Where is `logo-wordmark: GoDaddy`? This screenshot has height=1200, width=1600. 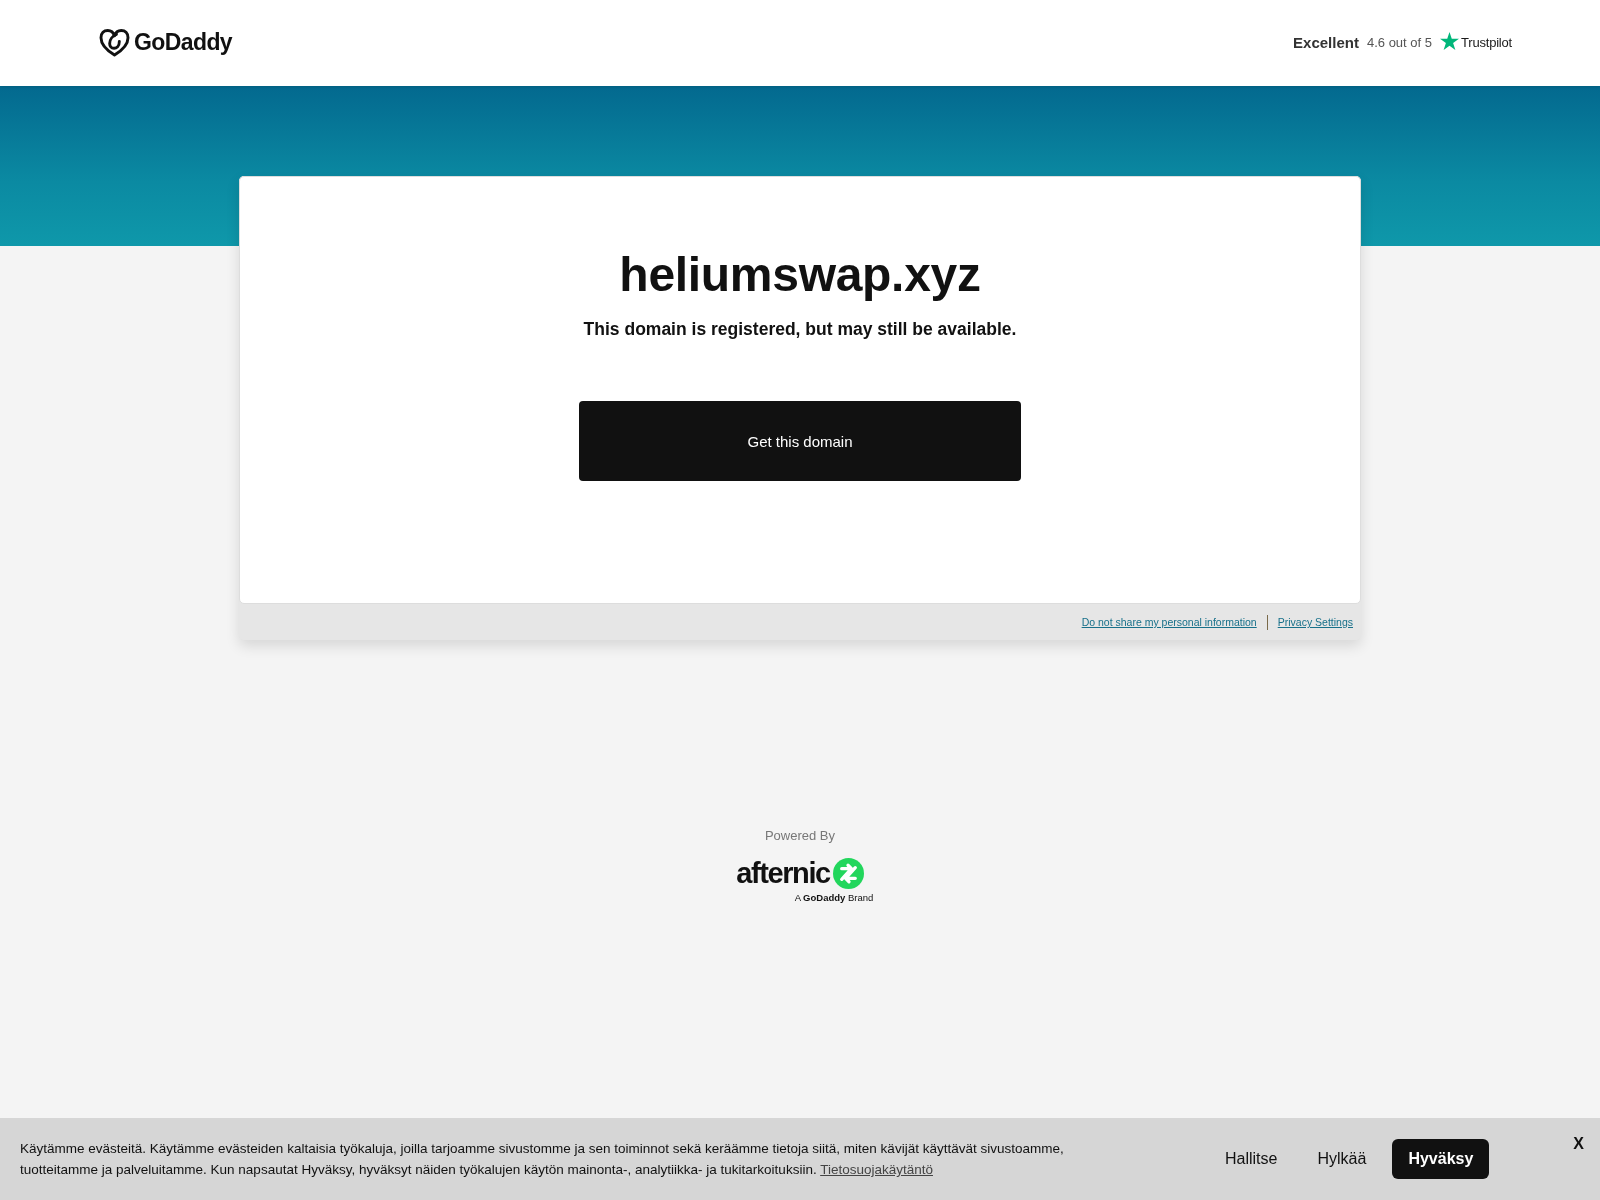
logo-wordmark: GoDaddy is located at coordinates (183, 42).